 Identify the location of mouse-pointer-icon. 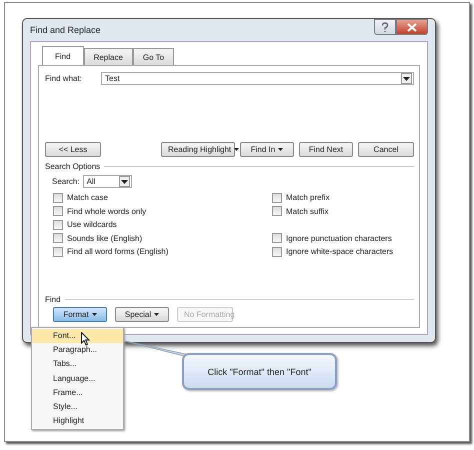
(85, 339).